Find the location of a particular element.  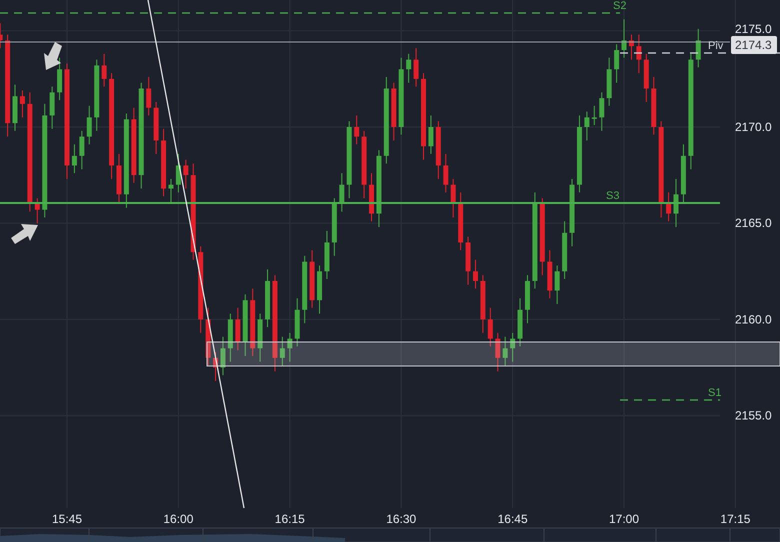

time-label: 16:15 is located at coordinates (289, 519).